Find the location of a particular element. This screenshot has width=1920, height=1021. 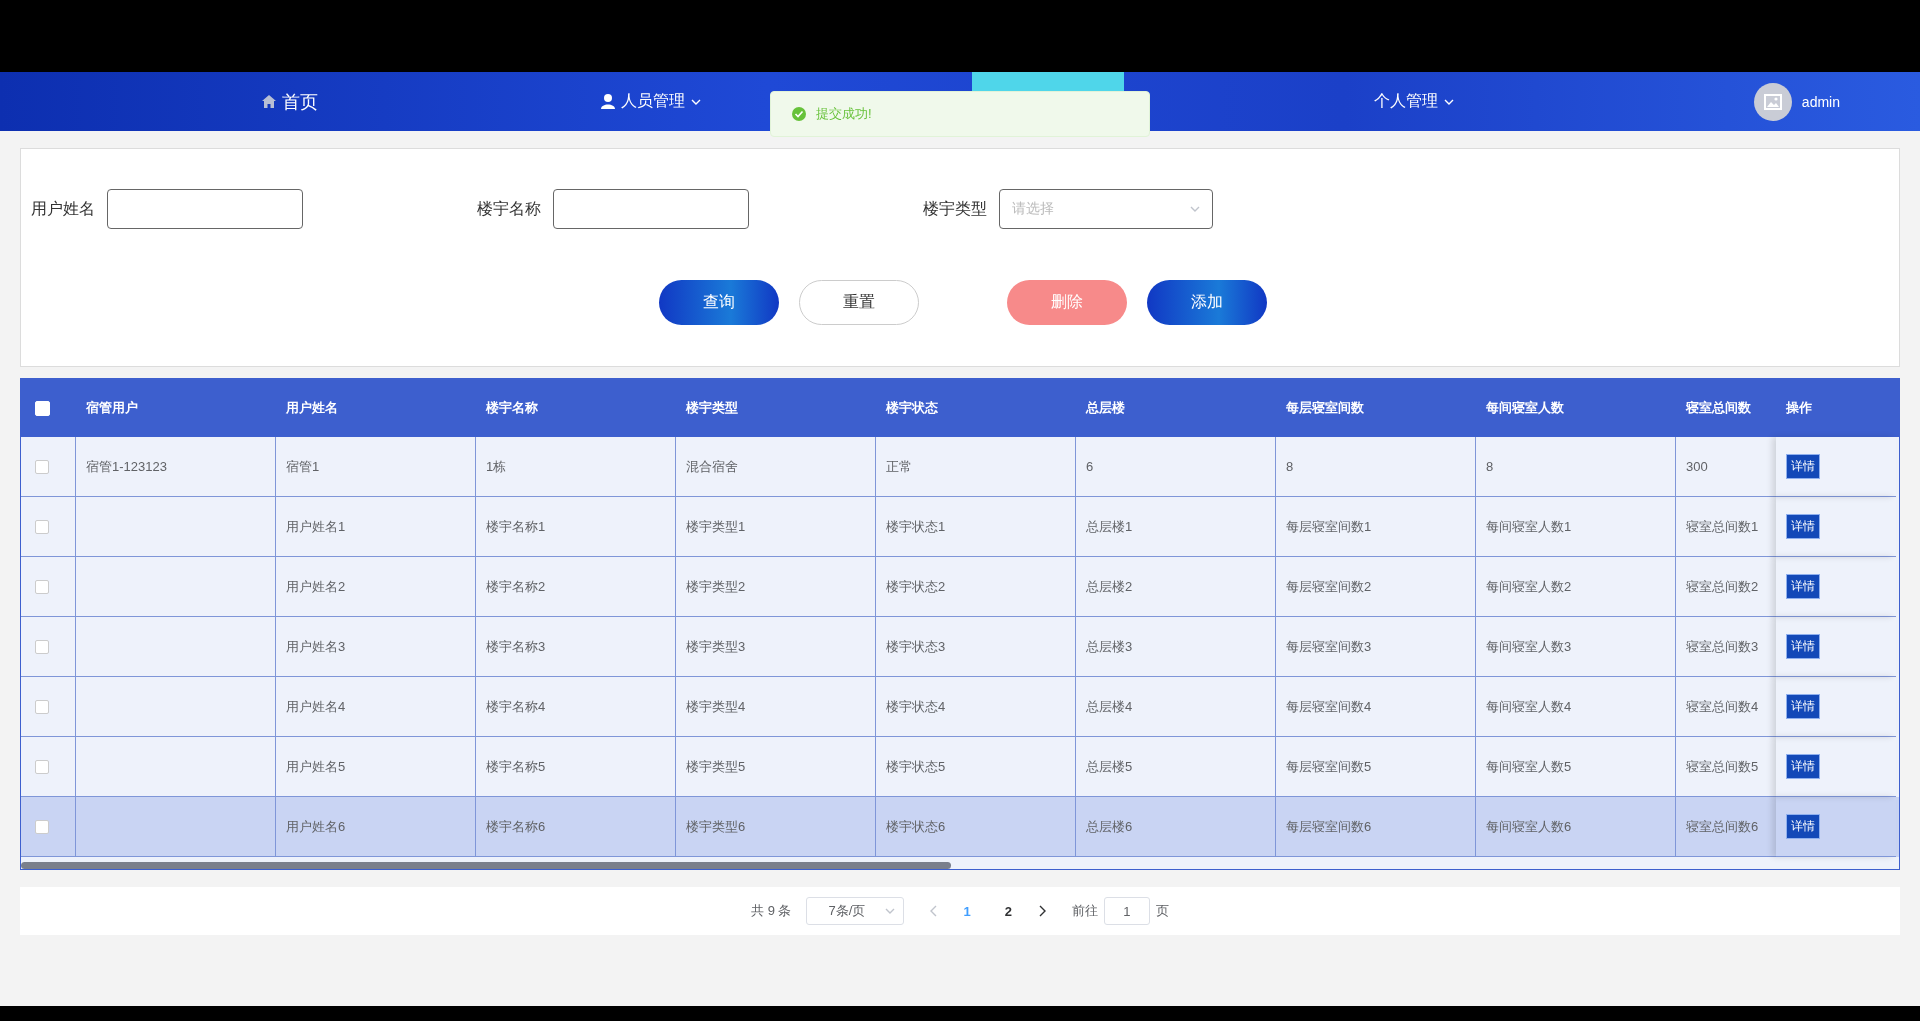

action-button: 查询 is located at coordinates (719, 302).